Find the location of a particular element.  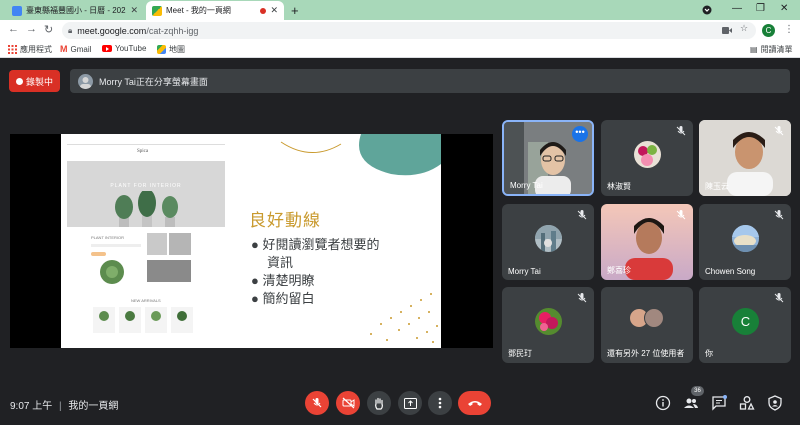

record-dot-icon is located at coordinates (19, 81).